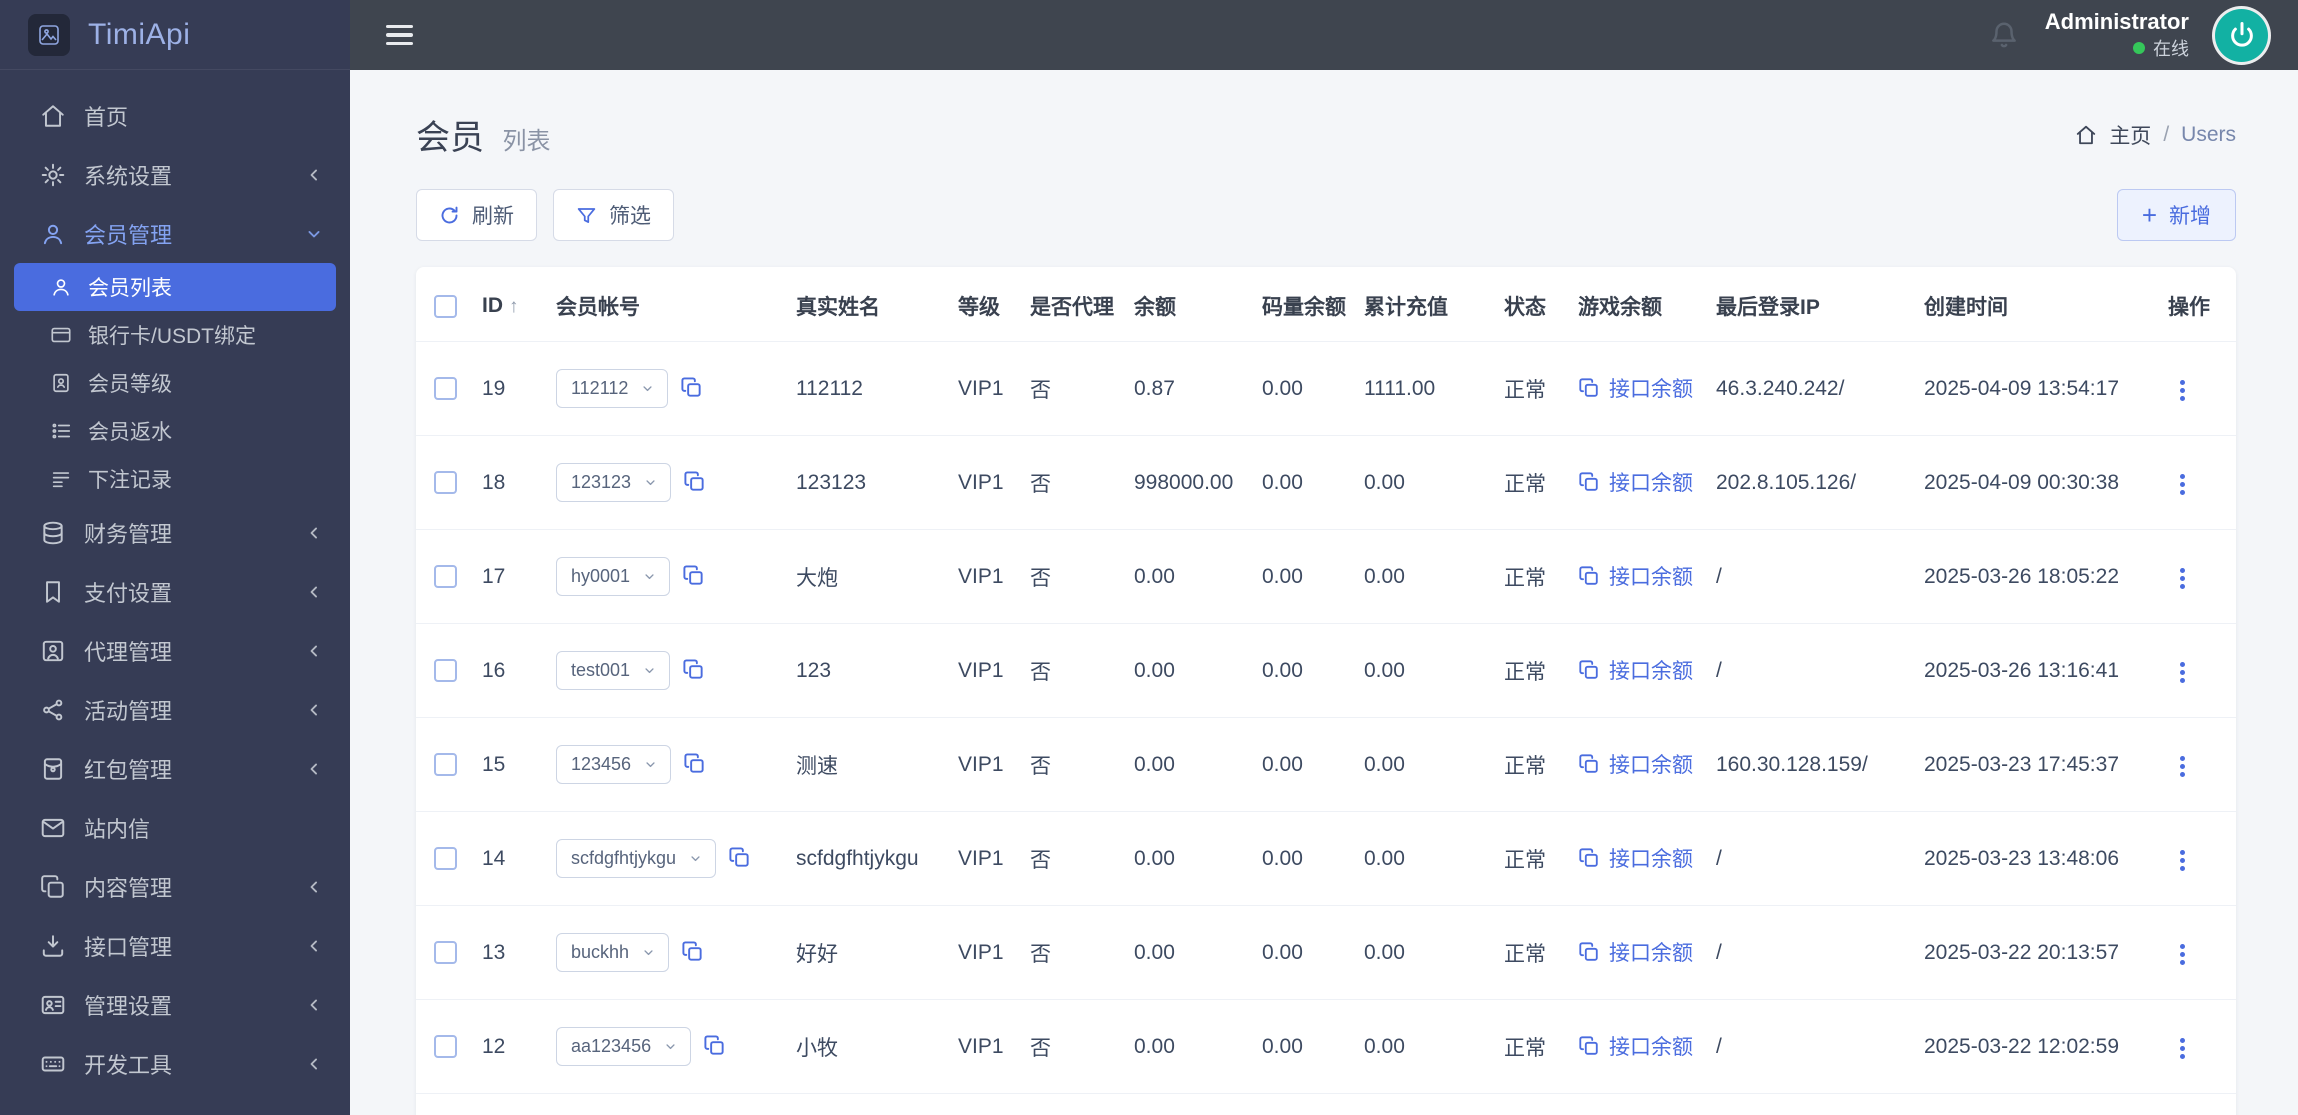 The width and height of the screenshot is (2298, 1115). What do you see at coordinates (2130, 135) in the screenshot?
I see `breadcrumb-home-link: 主页` at bounding box center [2130, 135].